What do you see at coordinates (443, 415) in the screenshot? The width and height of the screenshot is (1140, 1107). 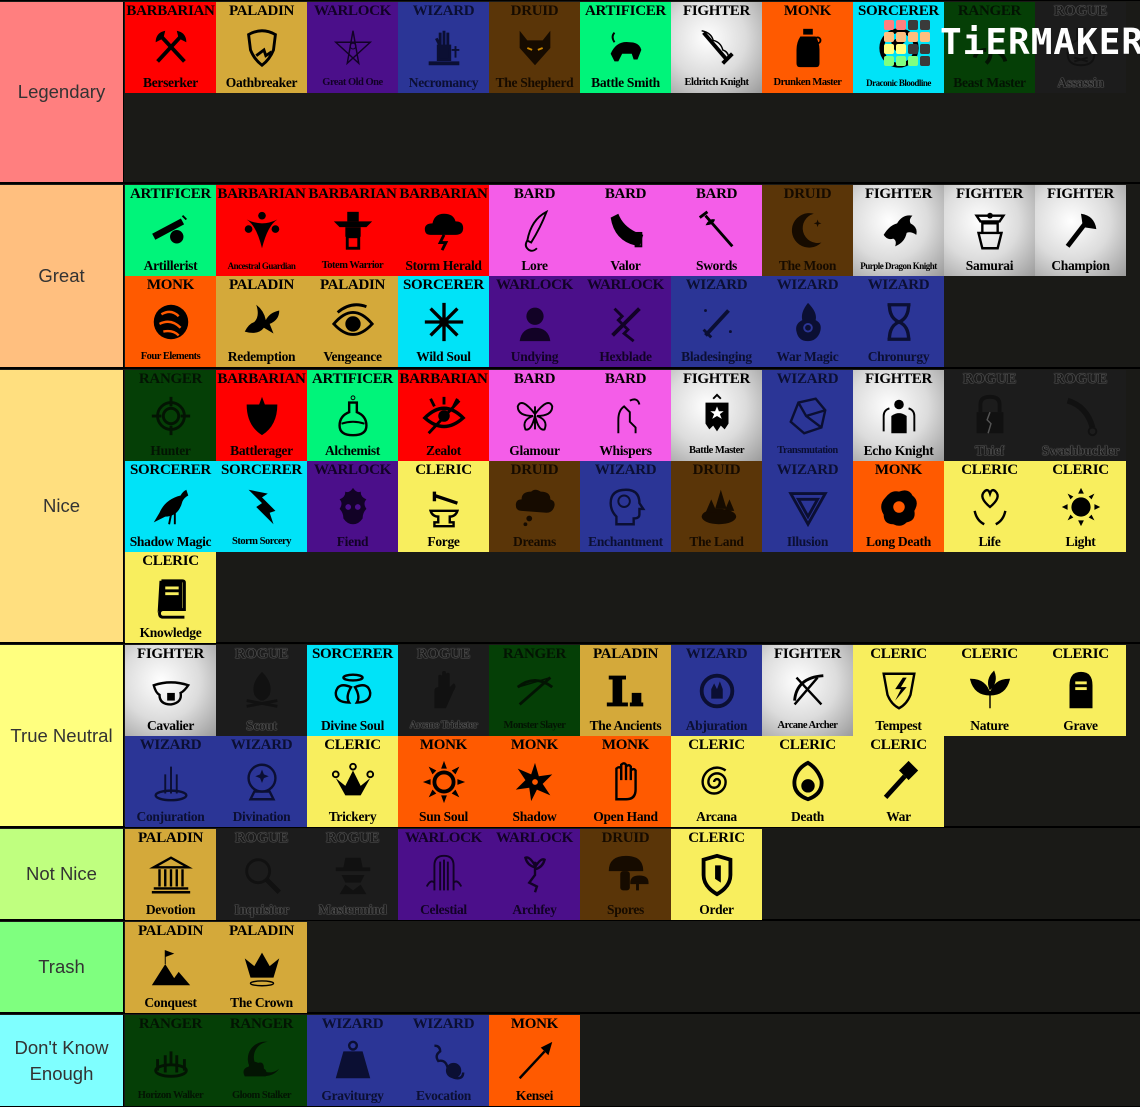 I see `subclass-tile: BARBARIAN Zealot` at bounding box center [443, 415].